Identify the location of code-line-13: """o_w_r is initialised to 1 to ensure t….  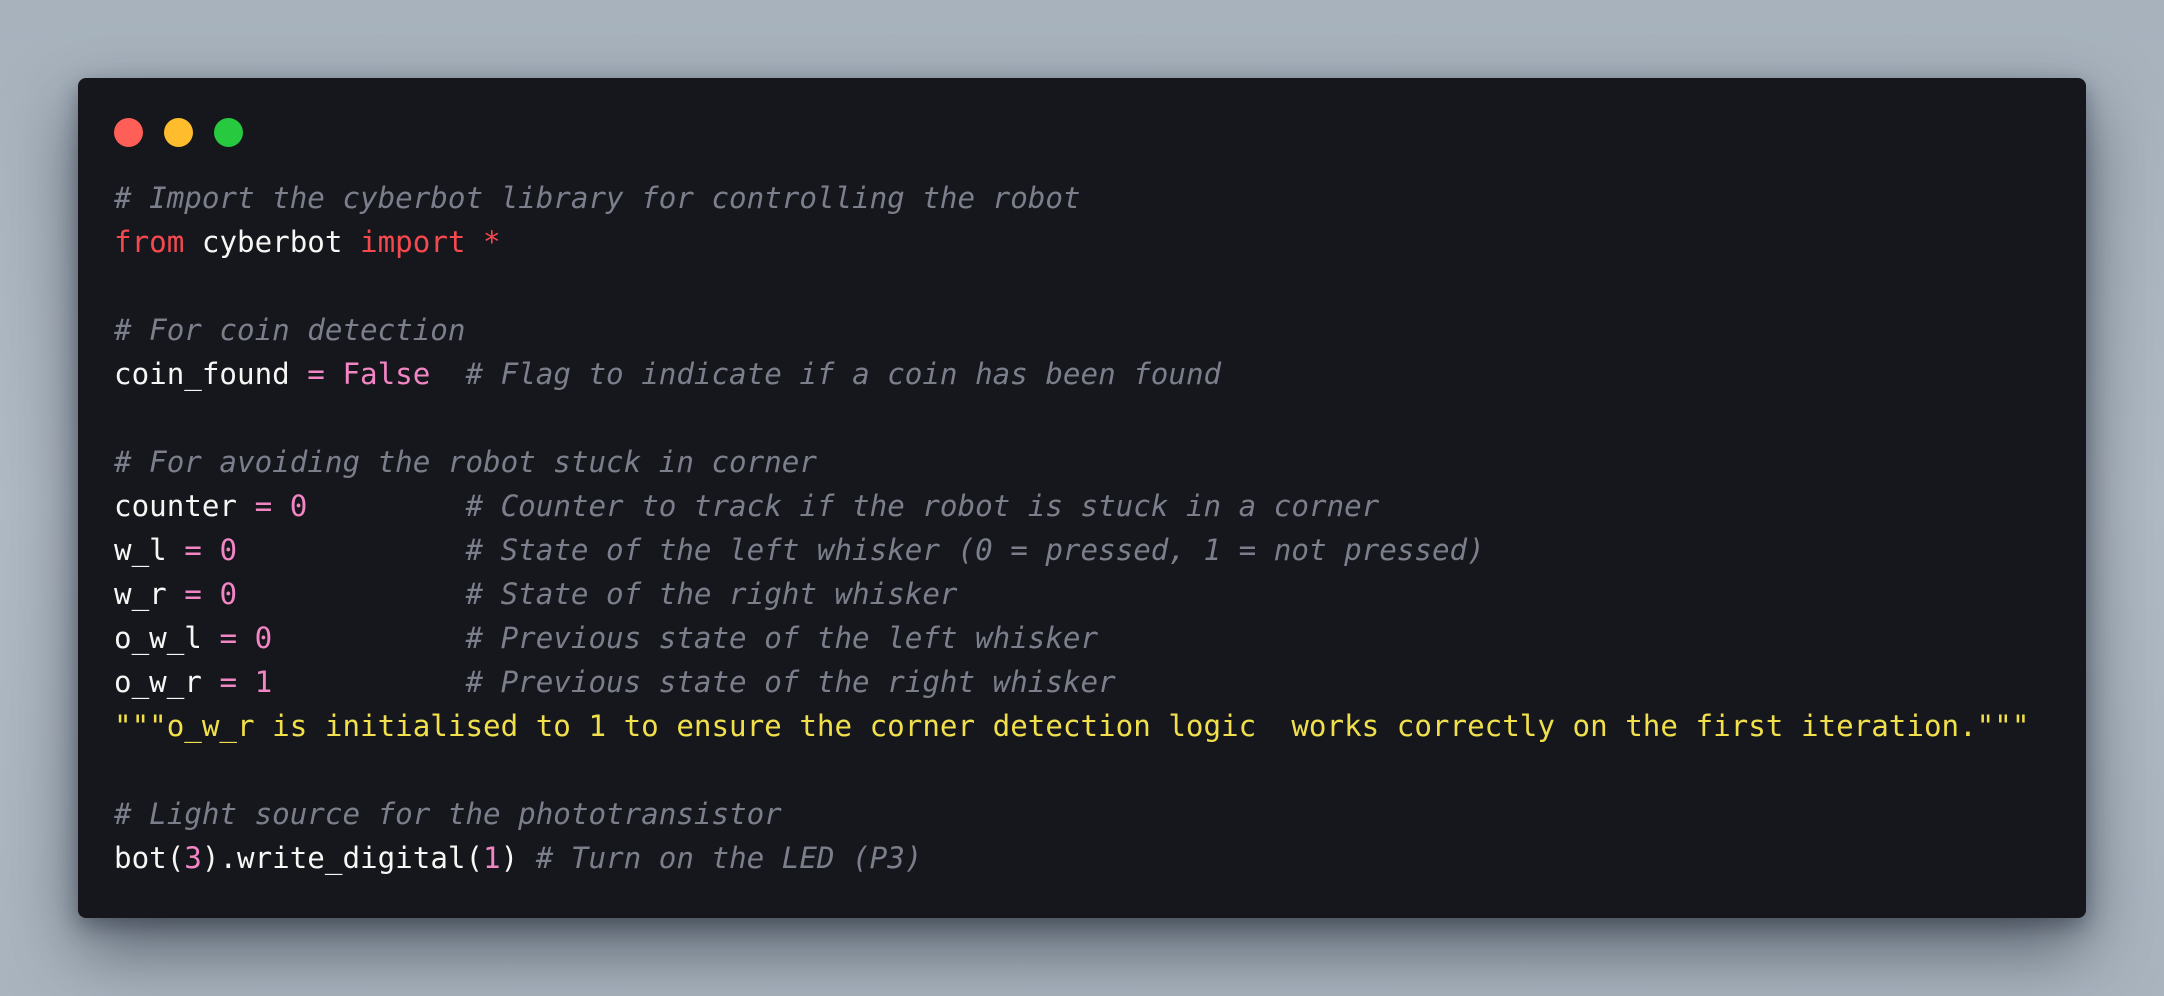
(1071, 726).